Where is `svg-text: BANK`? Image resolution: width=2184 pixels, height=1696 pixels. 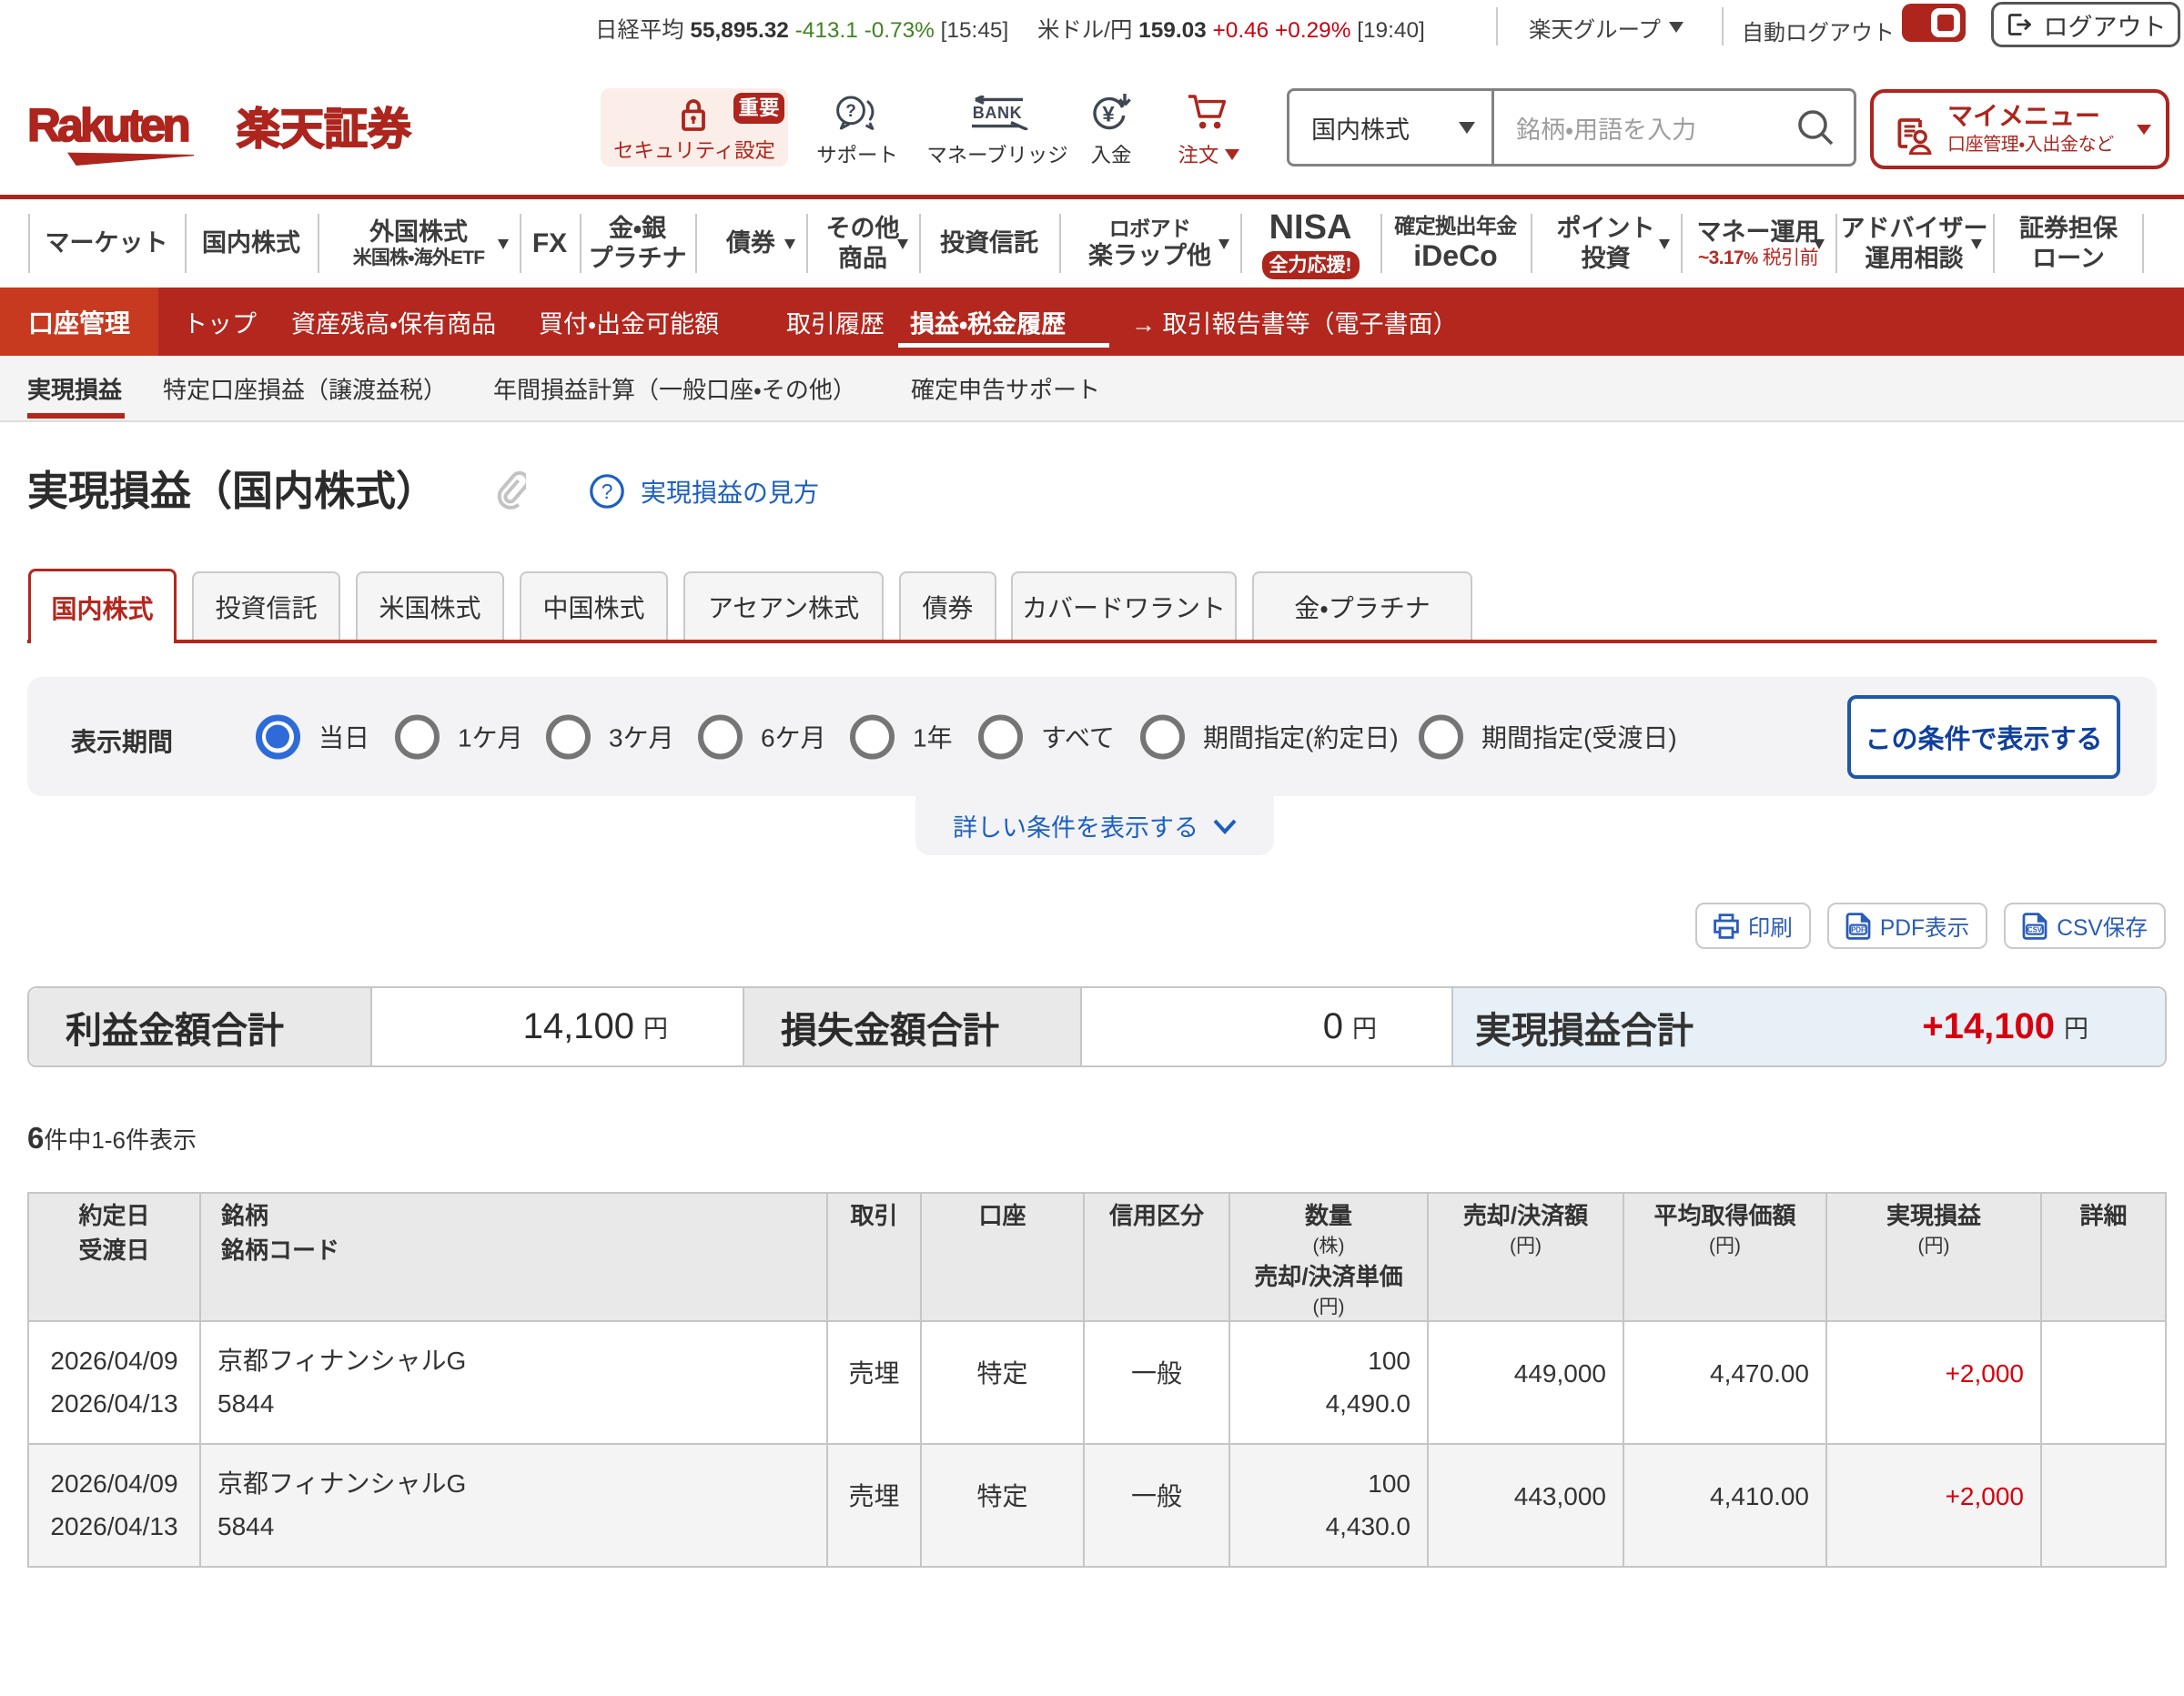
svg-text: BANK is located at coordinates (998, 113).